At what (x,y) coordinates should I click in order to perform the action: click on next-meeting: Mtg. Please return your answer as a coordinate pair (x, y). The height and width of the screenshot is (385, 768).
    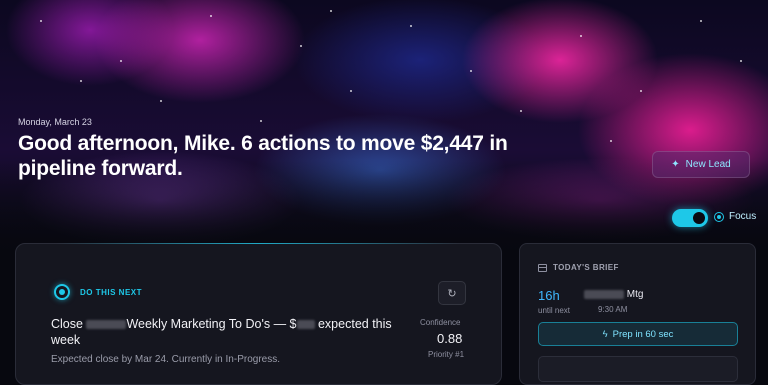
    Looking at the image, I should click on (613, 294).